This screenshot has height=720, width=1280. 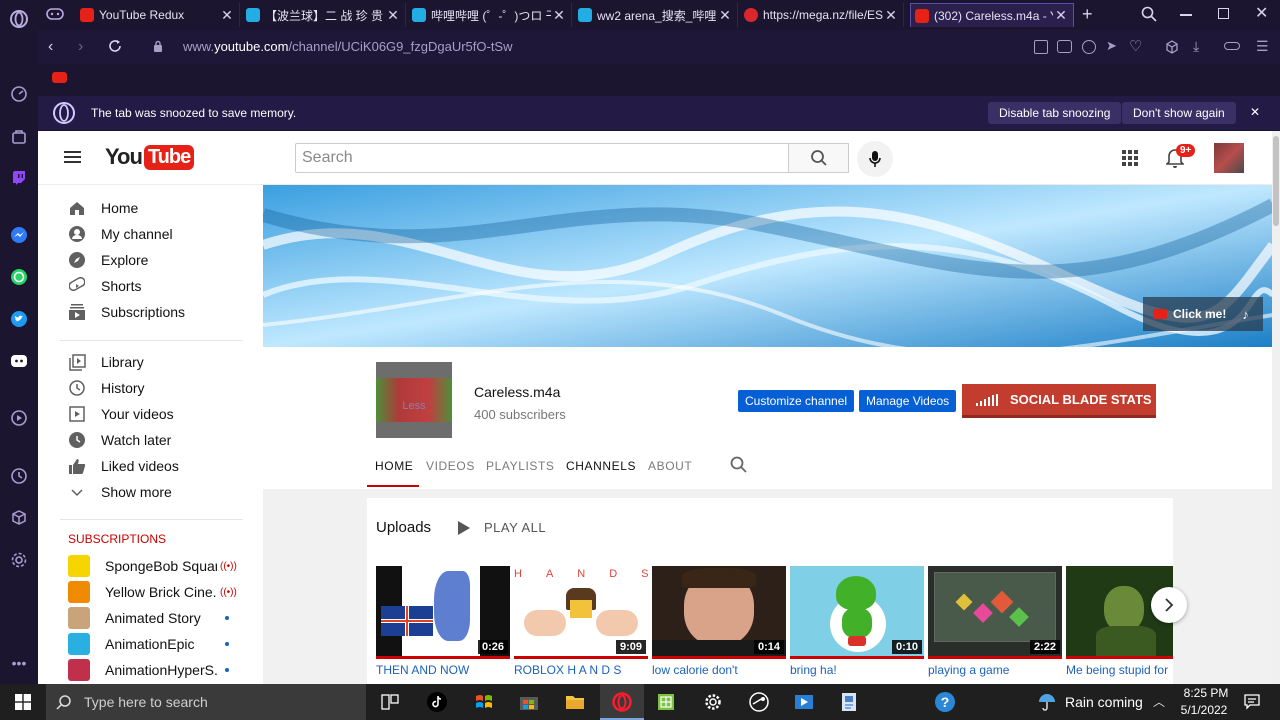 I want to click on sidebar-show-more: Show more, so click(x=163, y=492).